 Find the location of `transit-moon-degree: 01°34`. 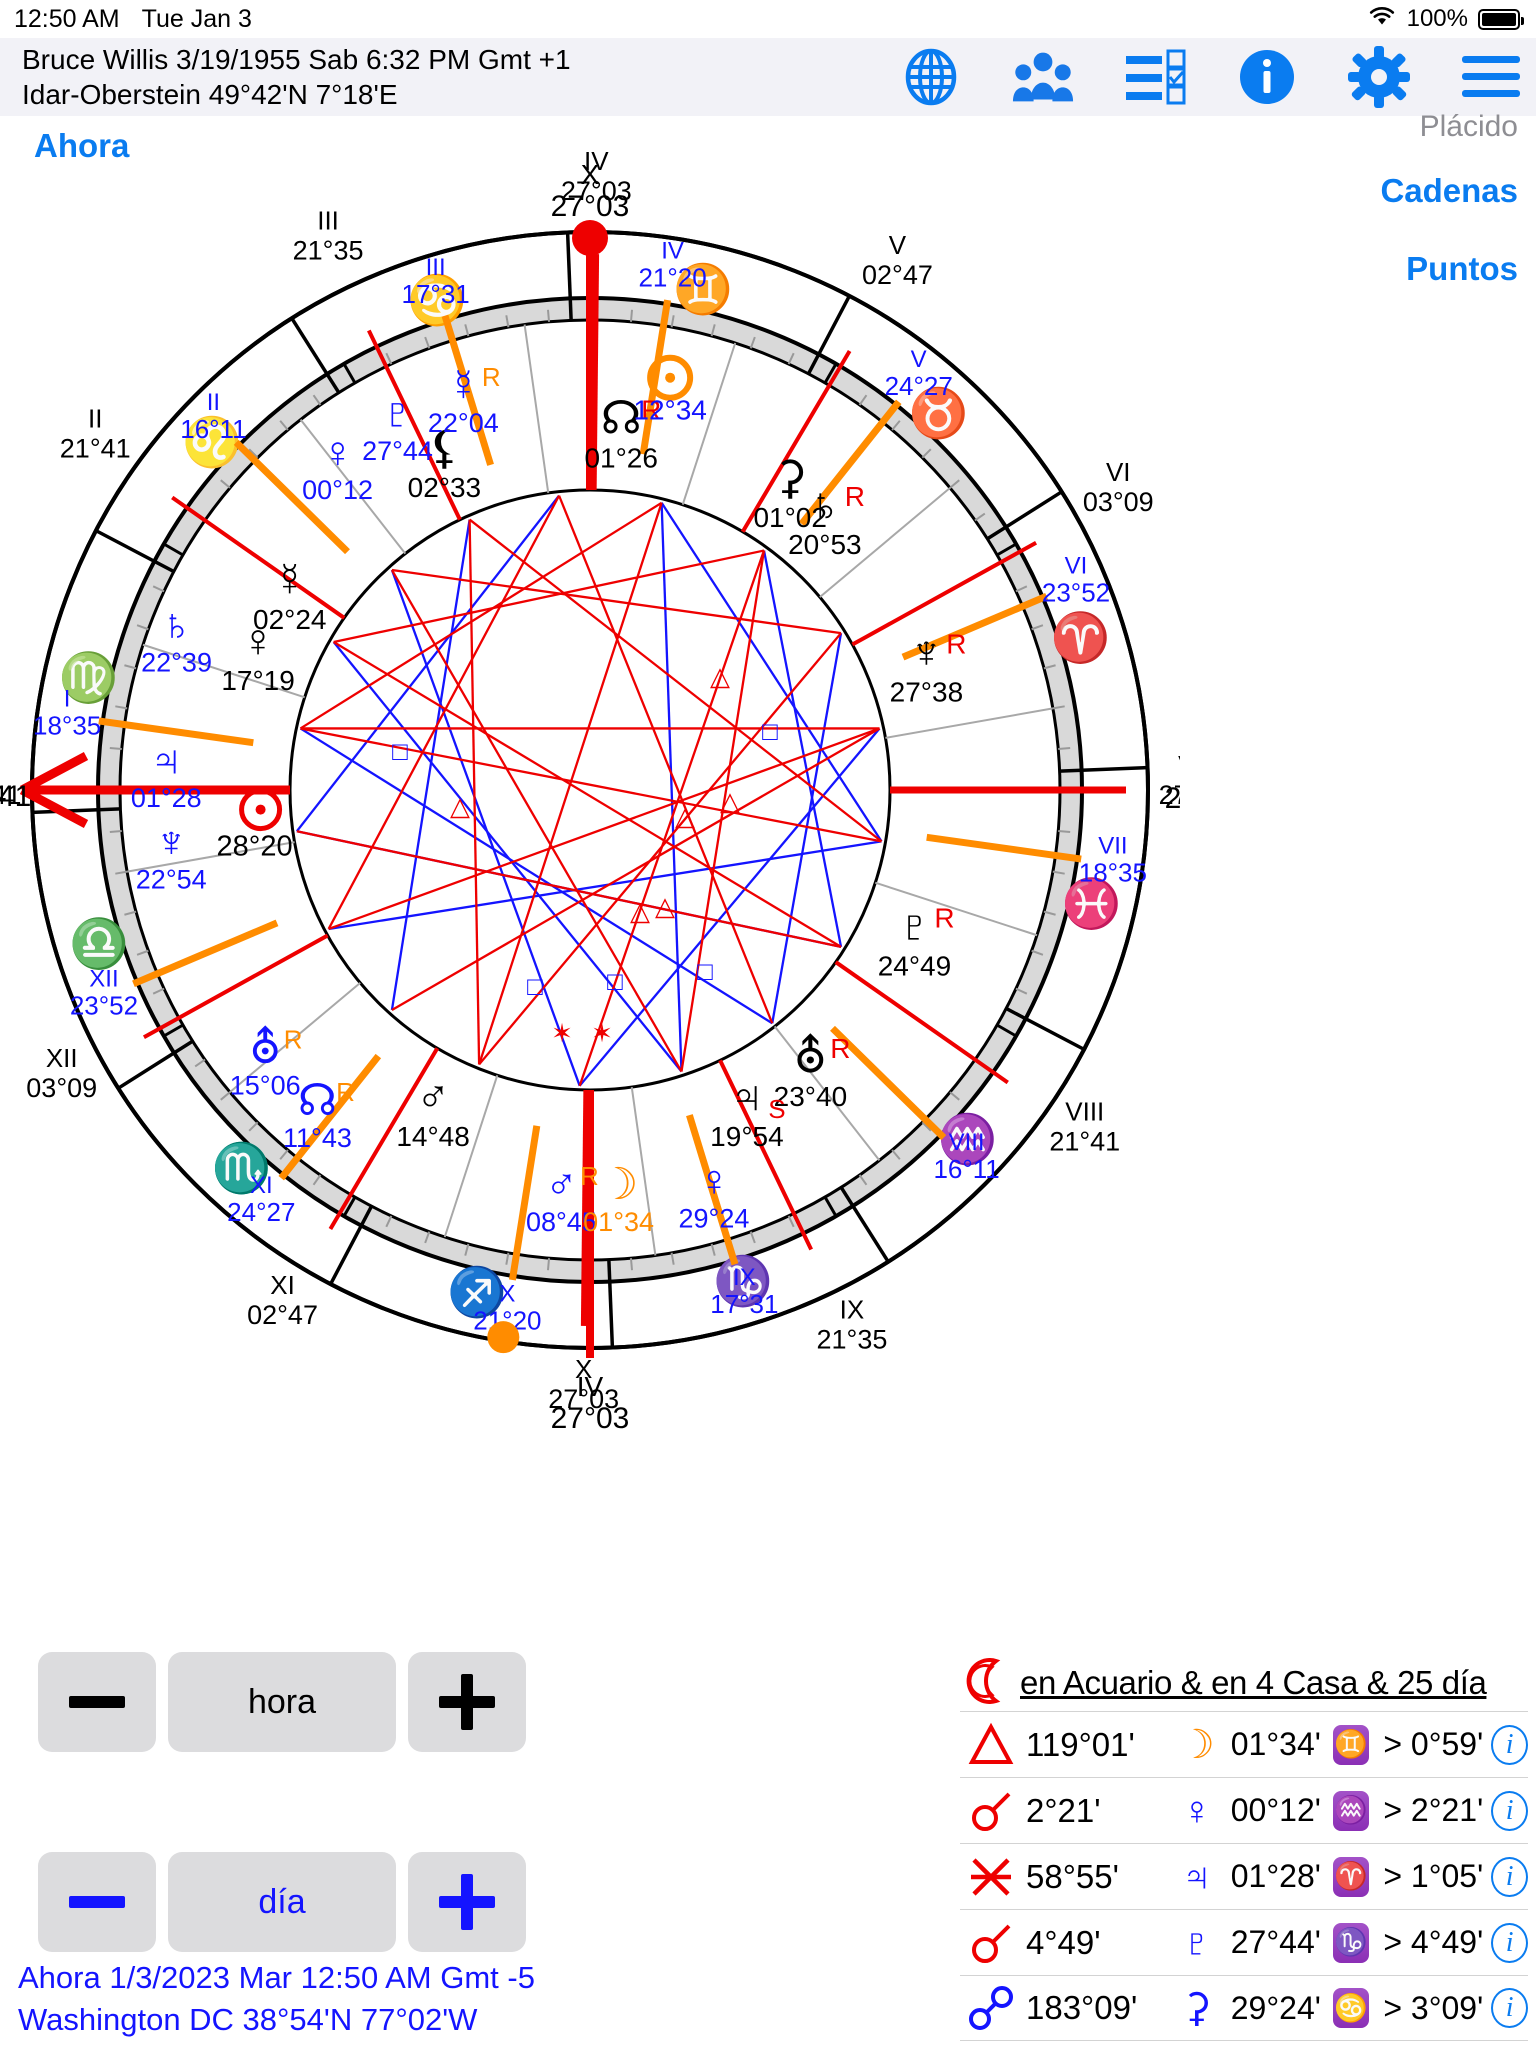

transit-moon-degree: 01°34 is located at coordinates (618, 1222).